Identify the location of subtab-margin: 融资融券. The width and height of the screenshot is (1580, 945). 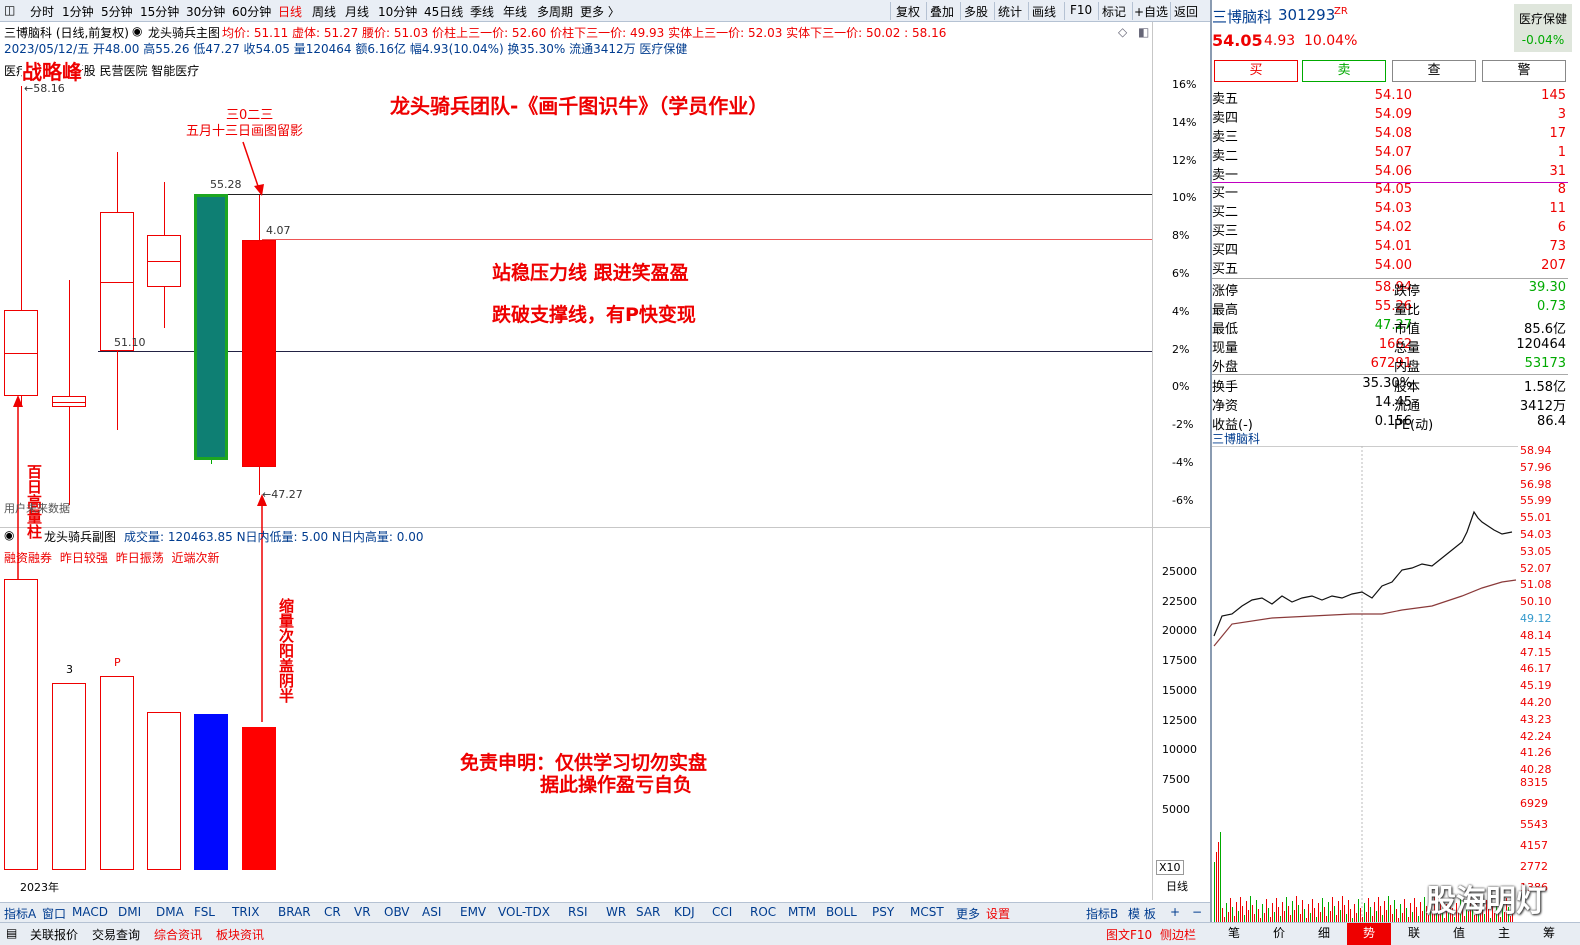
(28, 558).